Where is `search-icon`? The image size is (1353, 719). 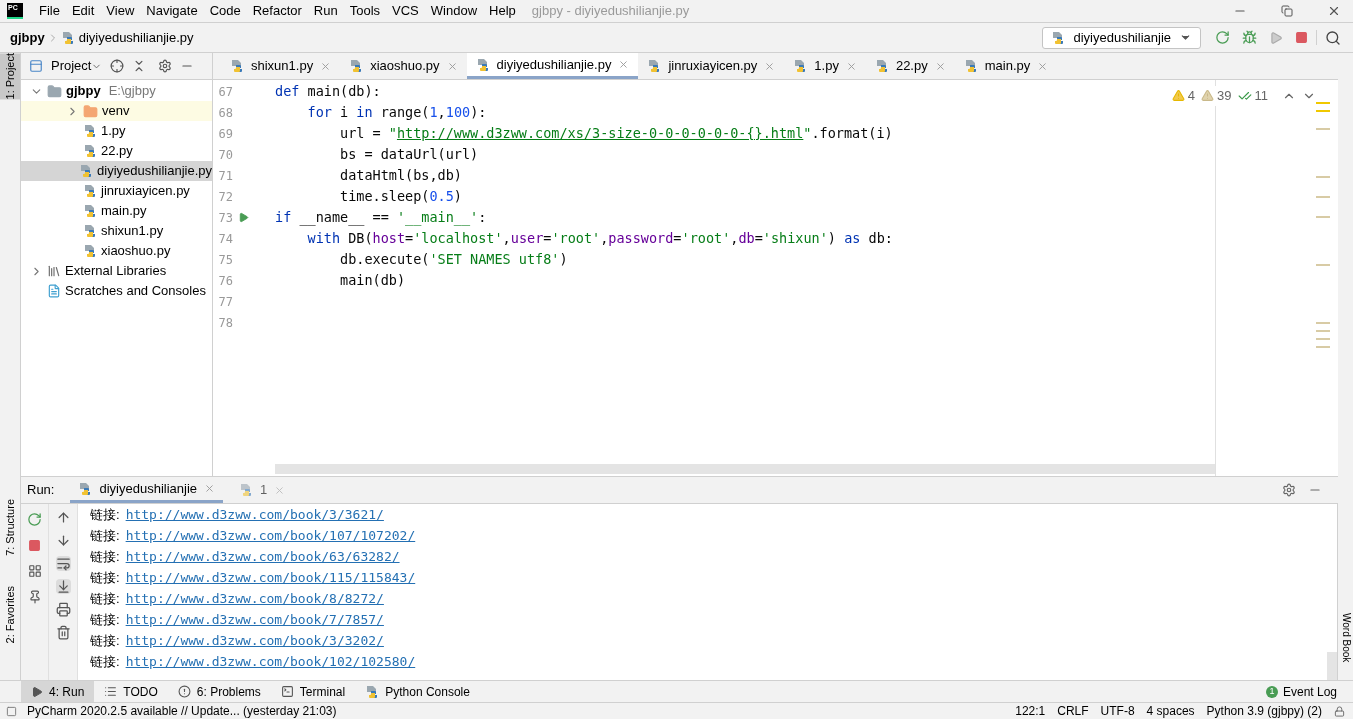 search-icon is located at coordinates (1333, 37).